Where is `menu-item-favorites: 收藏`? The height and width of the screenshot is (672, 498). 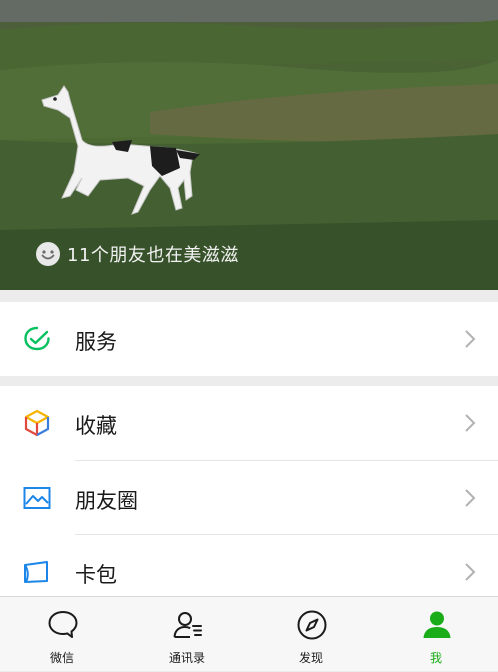
menu-item-favorites: 收藏 is located at coordinates (249, 423).